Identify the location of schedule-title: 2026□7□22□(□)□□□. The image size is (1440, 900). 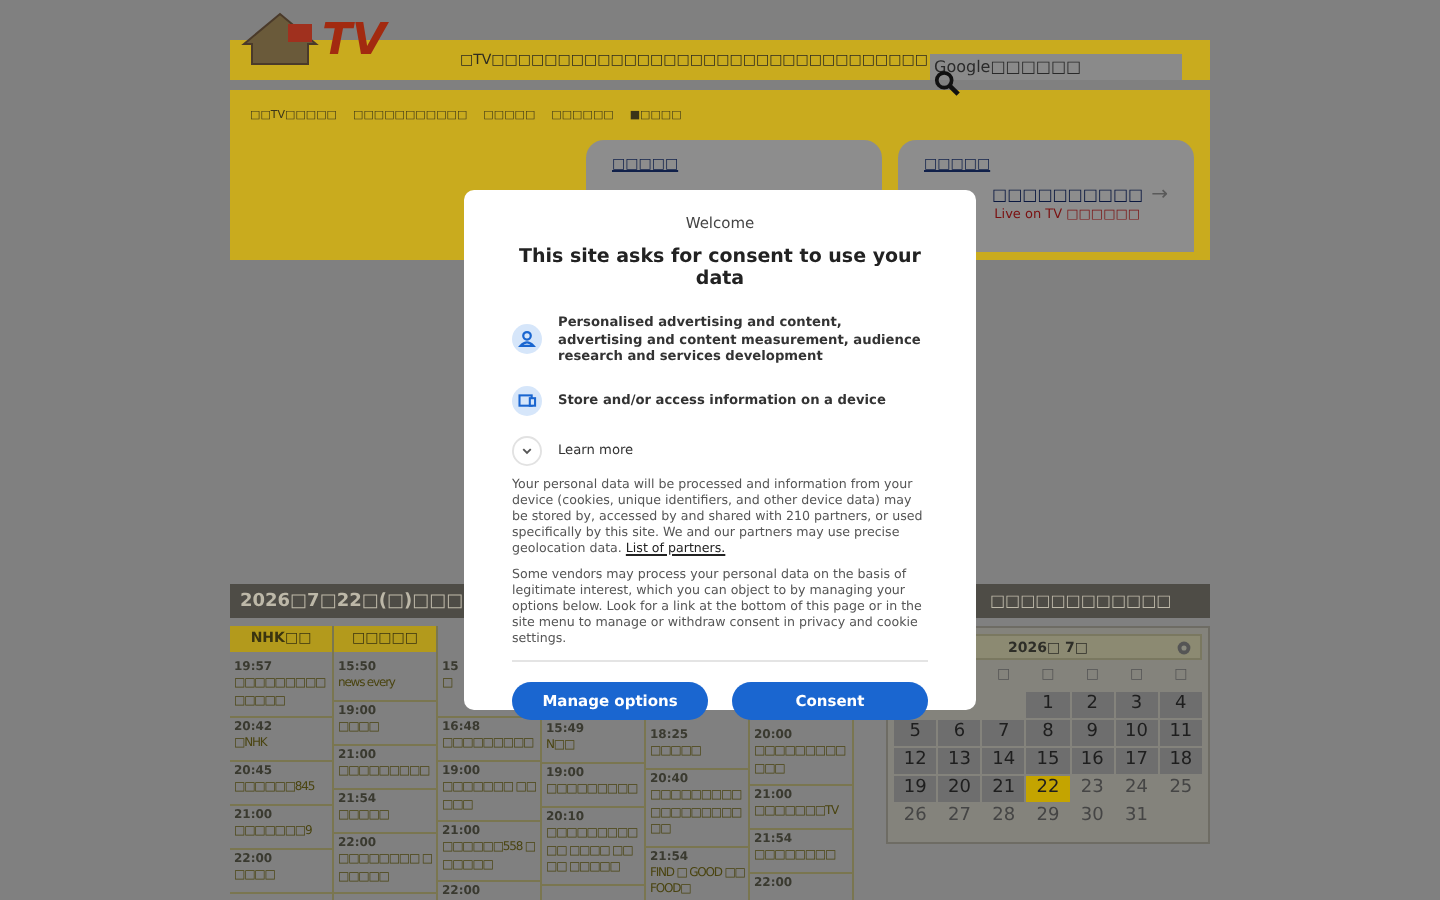
(352, 601).